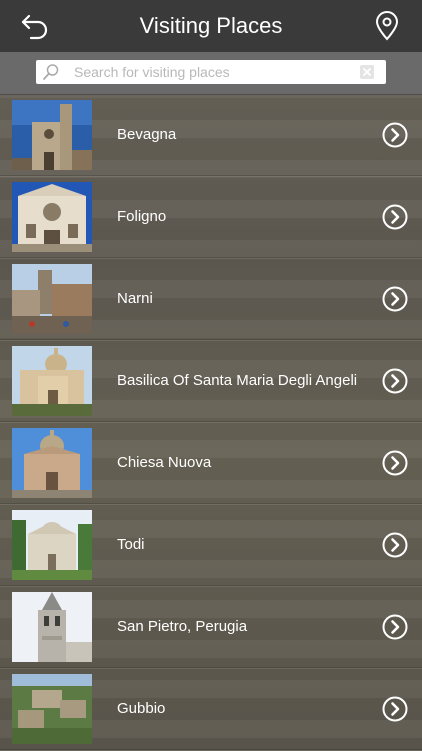 The height and width of the screenshot is (751, 422). What do you see at coordinates (211, 300) in the screenshot?
I see `list-item: Narni` at bounding box center [211, 300].